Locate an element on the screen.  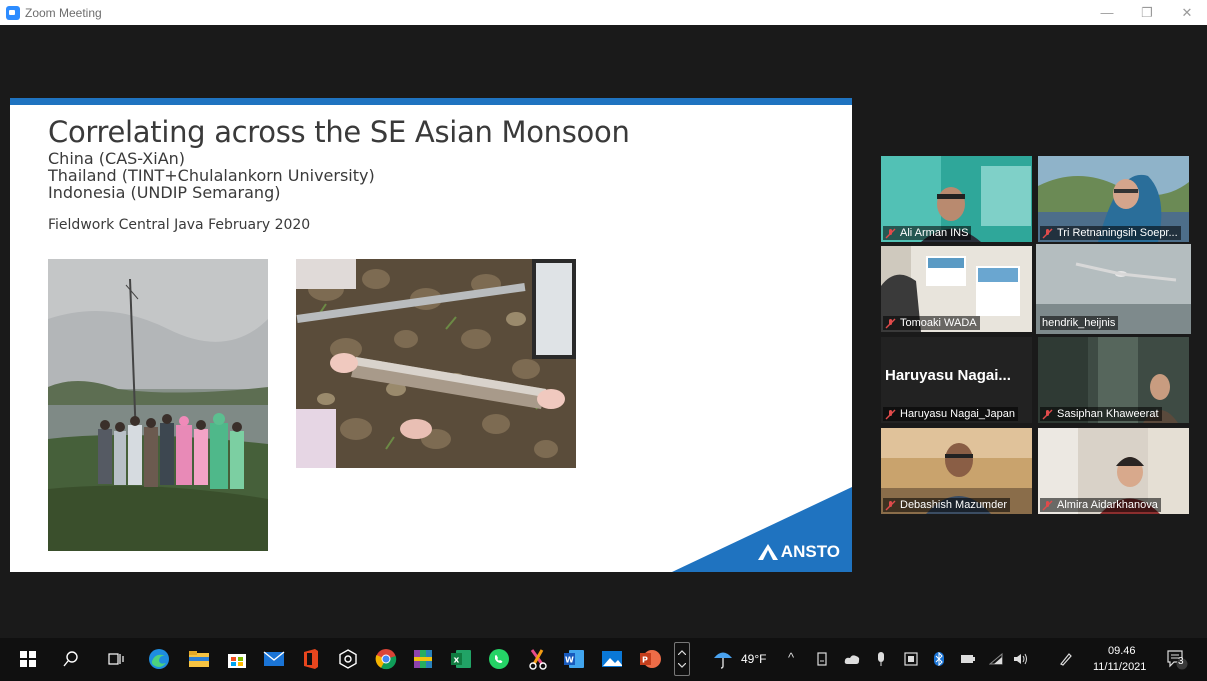
display-icon is located at coordinates (911, 659).